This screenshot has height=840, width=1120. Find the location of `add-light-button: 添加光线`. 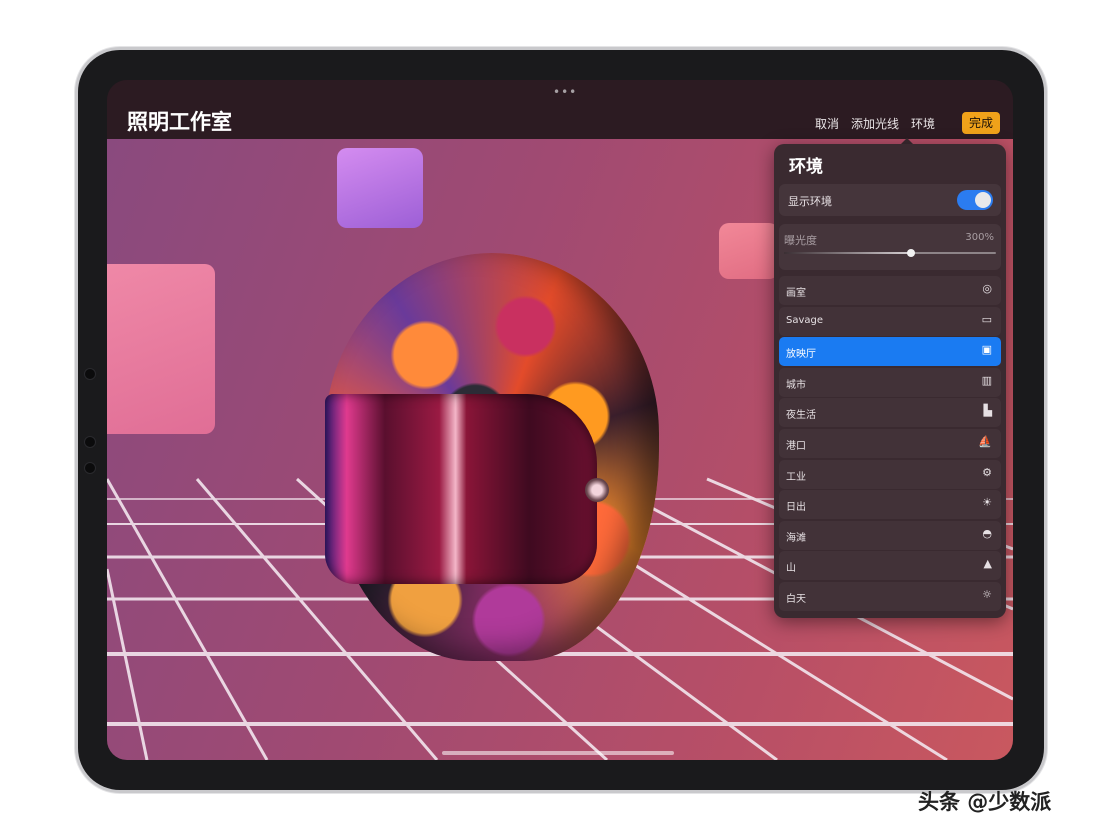

add-light-button: 添加光线 is located at coordinates (875, 123).